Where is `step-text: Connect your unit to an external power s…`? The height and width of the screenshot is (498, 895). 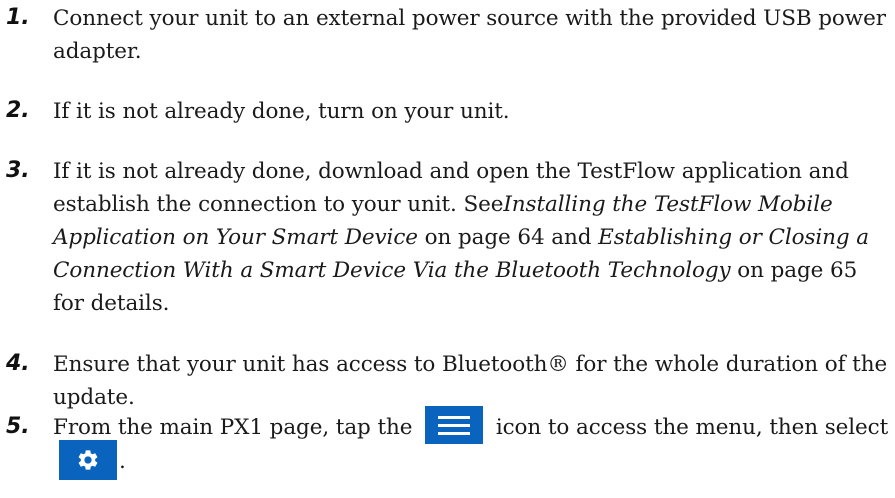 step-text: Connect your unit to an external power s… is located at coordinates (469, 35).